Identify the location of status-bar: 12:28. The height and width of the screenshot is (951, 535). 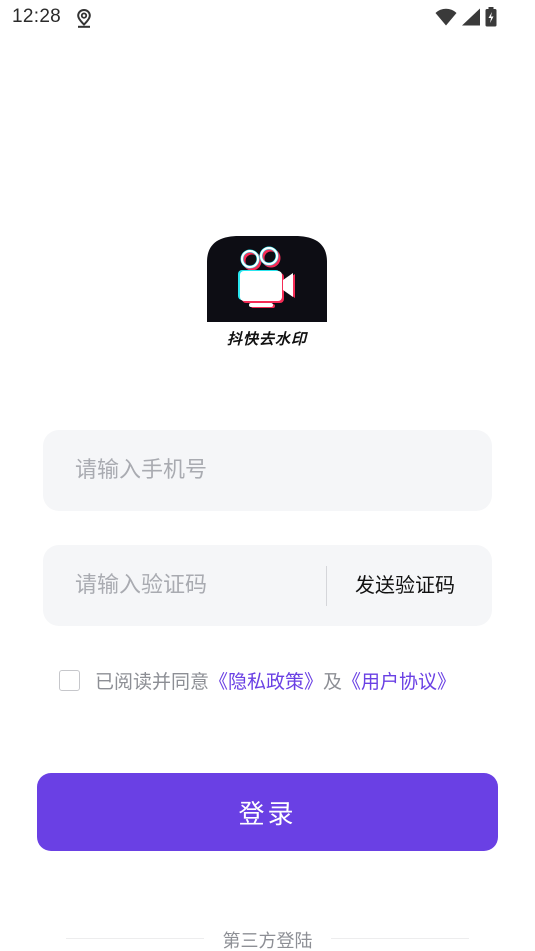
(267, 18).